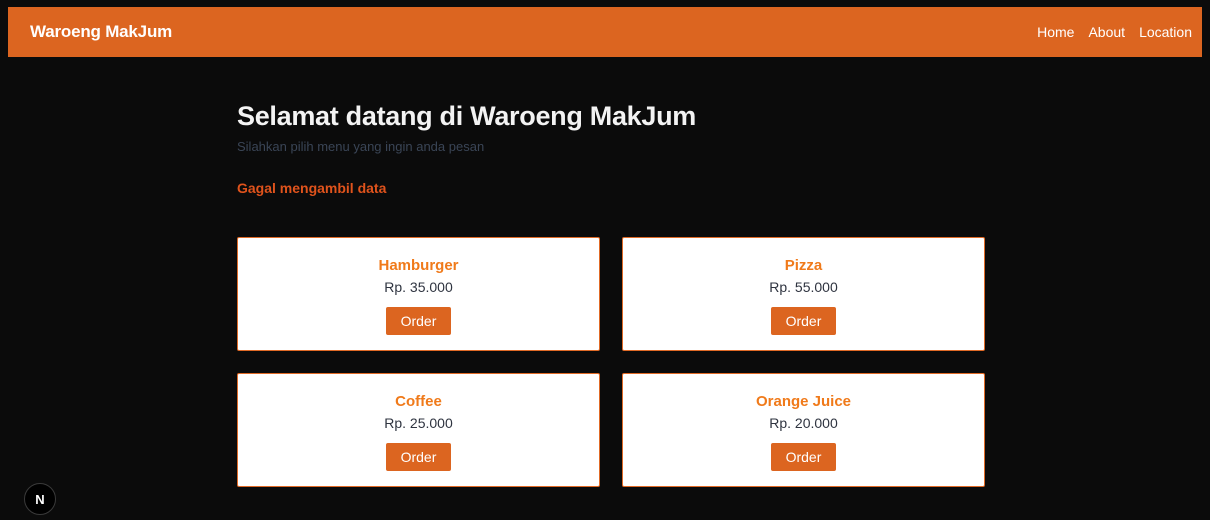  I want to click on menu-item-name: Orange Juice, so click(803, 401).